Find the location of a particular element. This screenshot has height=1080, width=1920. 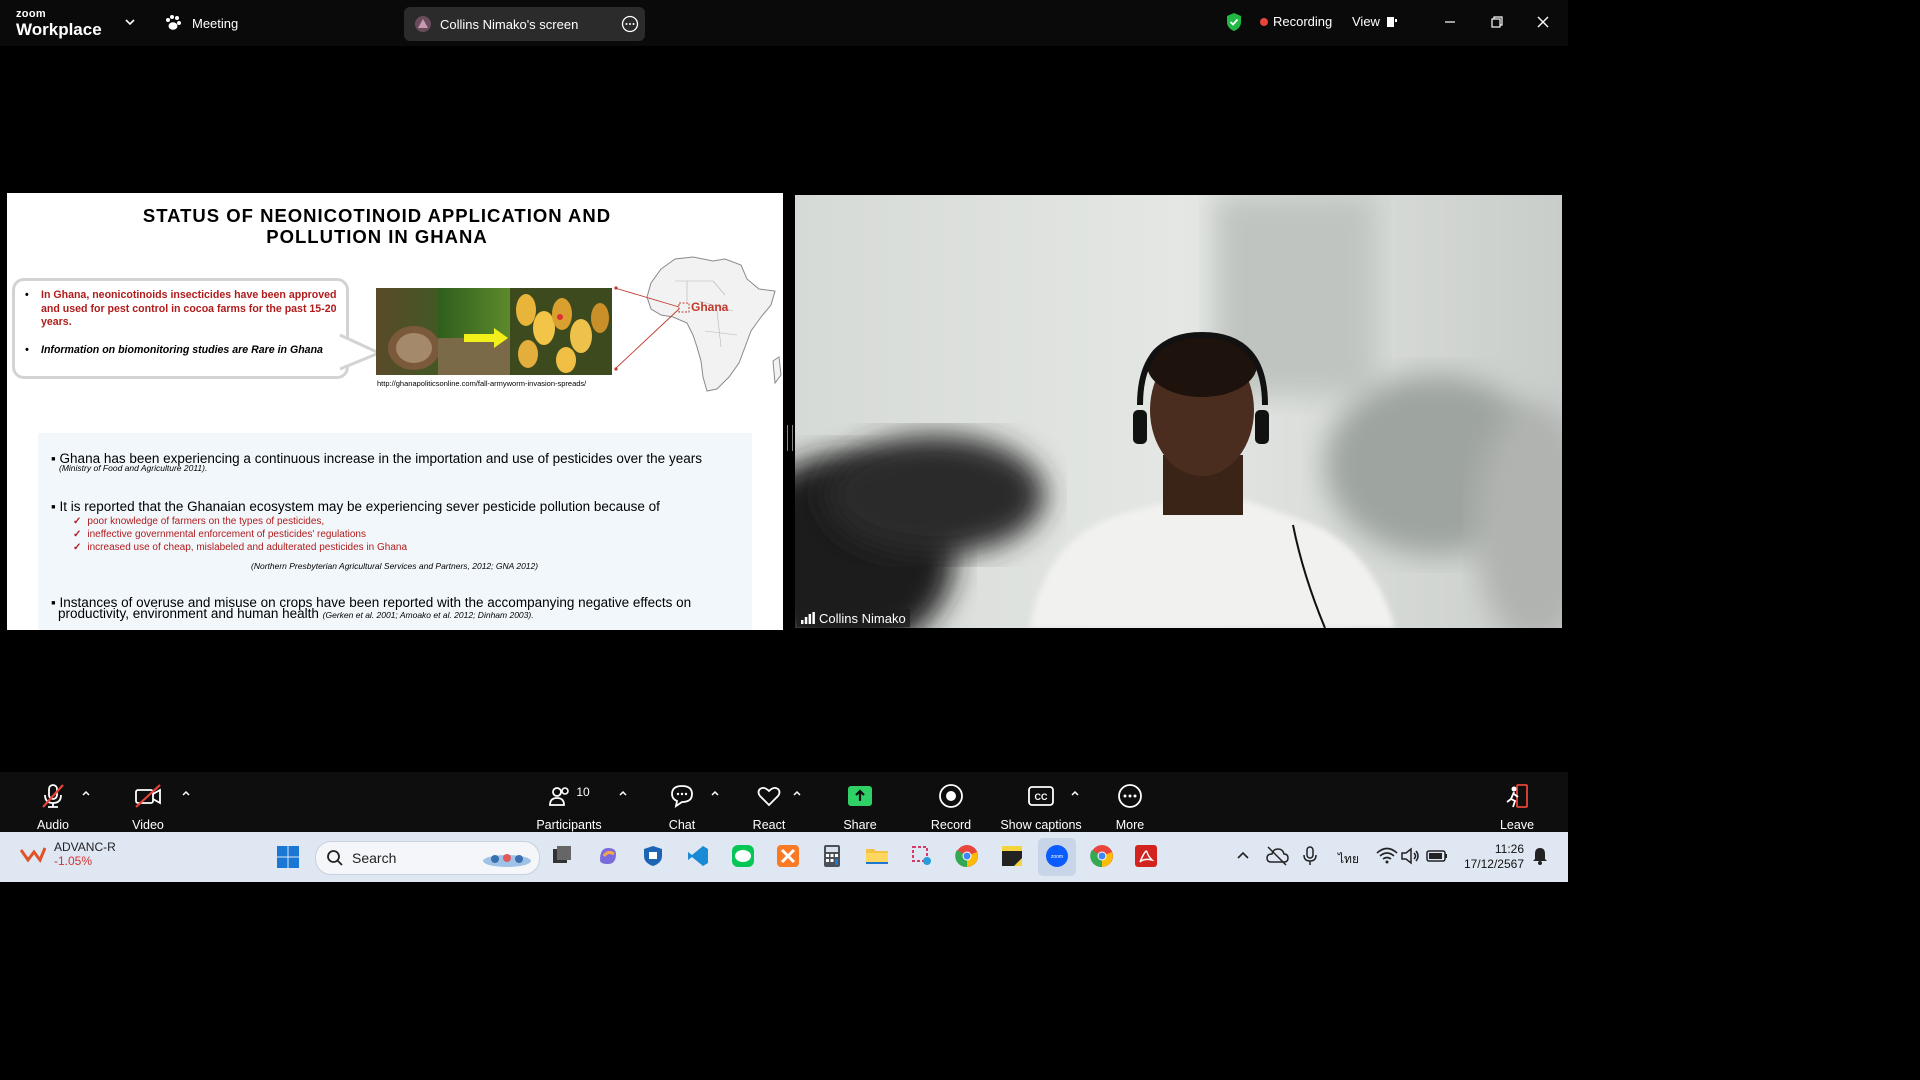

closed-captions-icon: CC is located at coordinates (1041, 796).